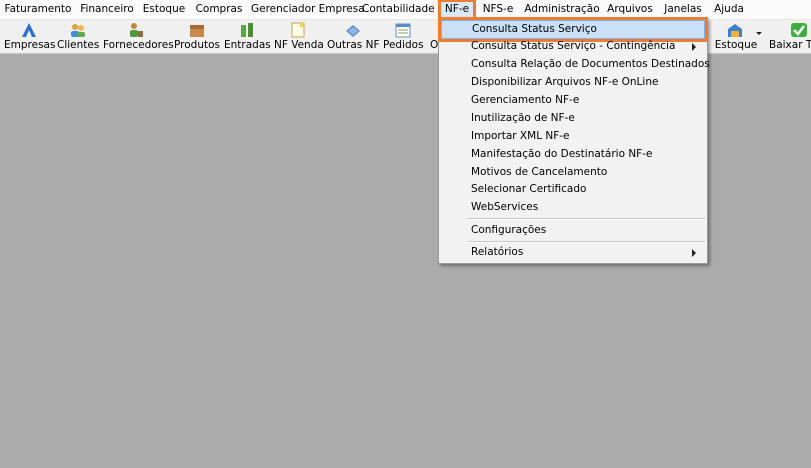 The width and height of the screenshot is (811, 468). I want to click on menu-janelas: Janelas, so click(683, 9).